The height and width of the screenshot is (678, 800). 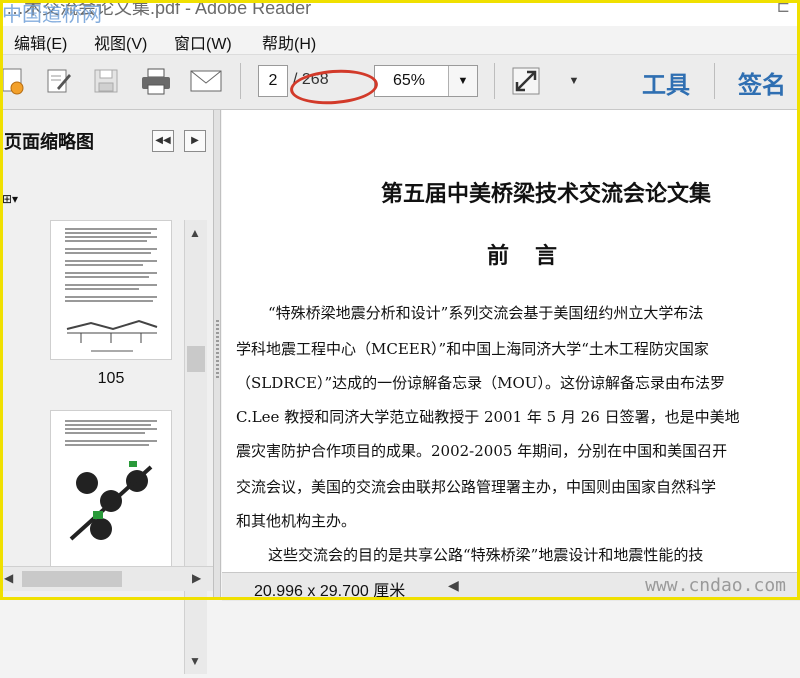 I want to click on site-watermark-top: 中国道桥网, so click(x=52, y=14).